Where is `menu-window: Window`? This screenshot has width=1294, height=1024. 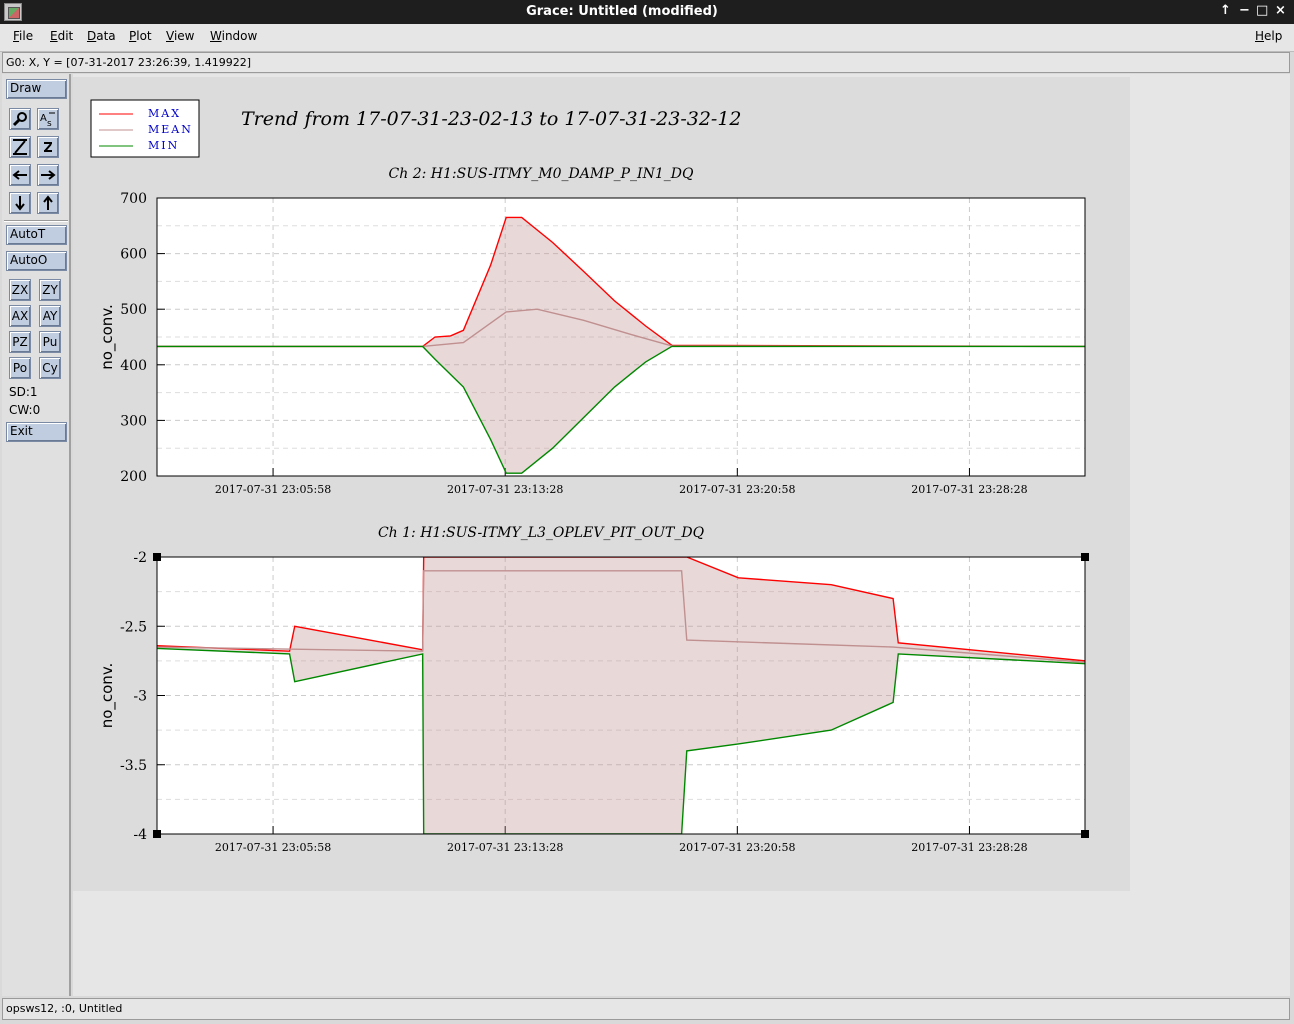
menu-window: Window is located at coordinates (233, 36).